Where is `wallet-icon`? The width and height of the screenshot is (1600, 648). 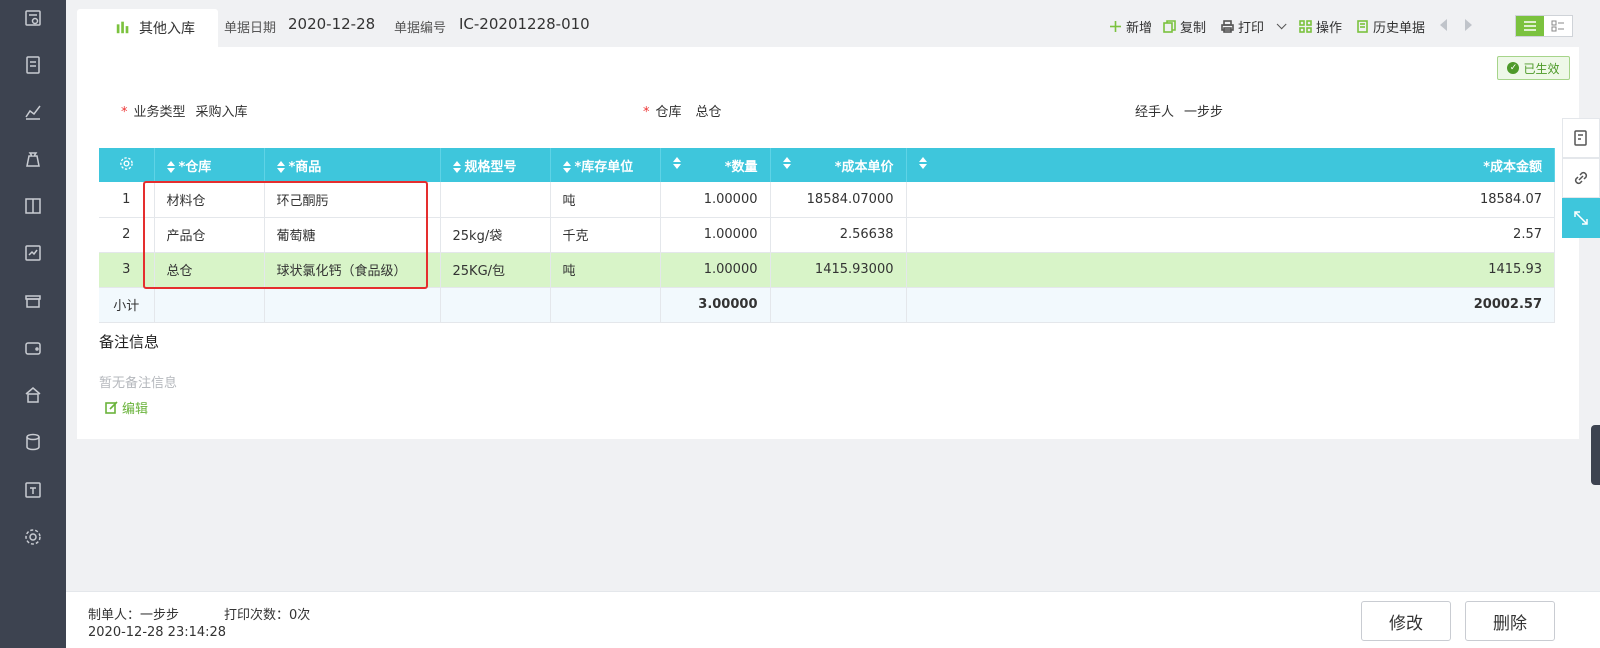 wallet-icon is located at coordinates (33, 348).